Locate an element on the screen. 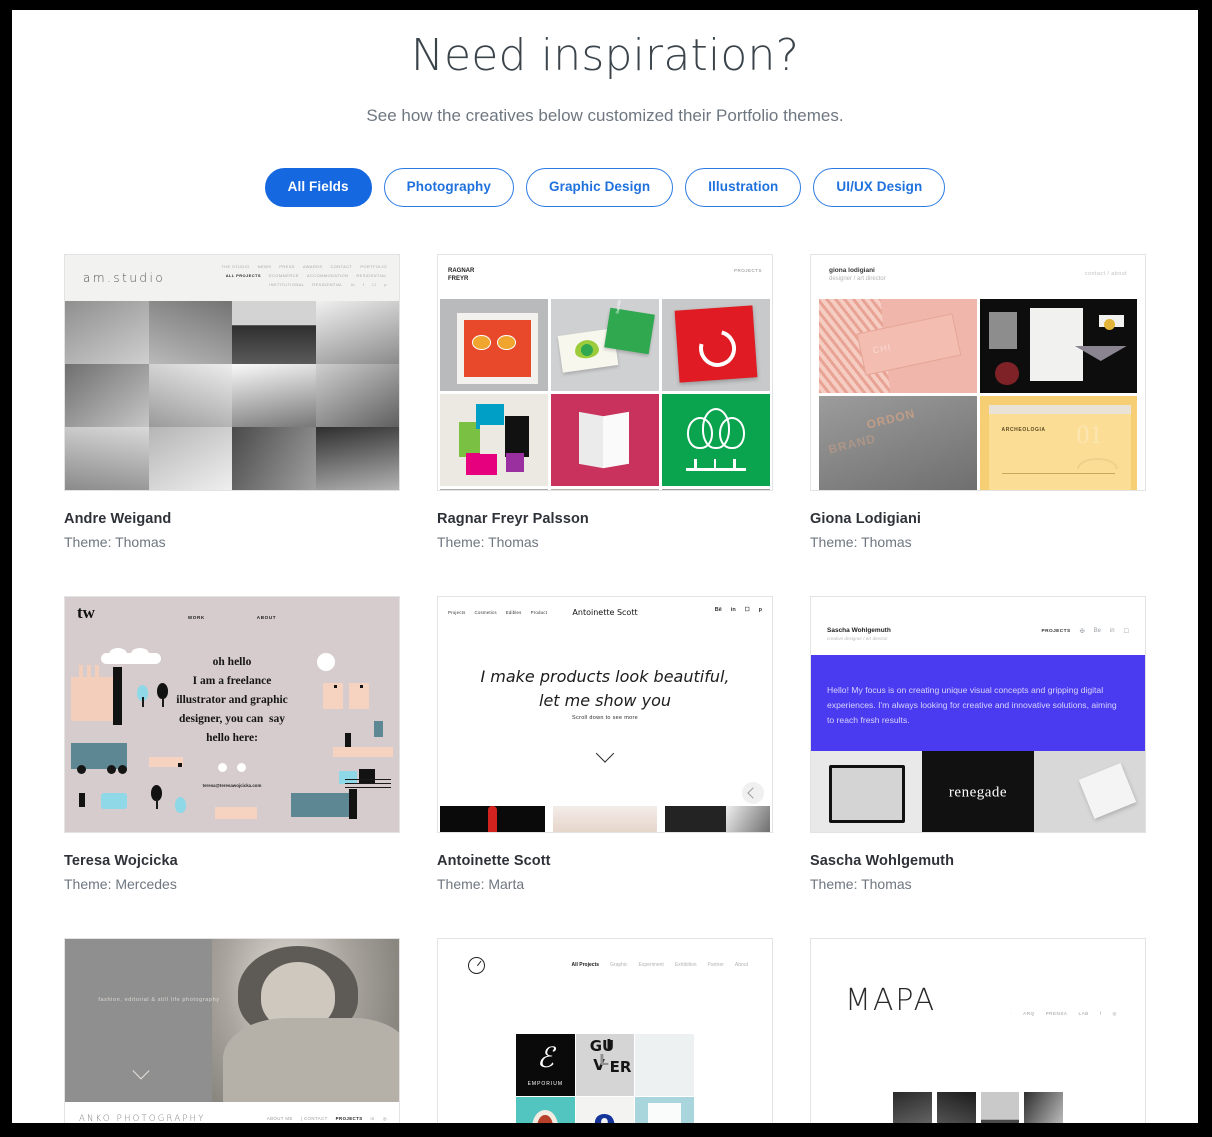 The height and width of the screenshot is (1137, 1212). thumb-tile: CHI is located at coordinates (898, 345).